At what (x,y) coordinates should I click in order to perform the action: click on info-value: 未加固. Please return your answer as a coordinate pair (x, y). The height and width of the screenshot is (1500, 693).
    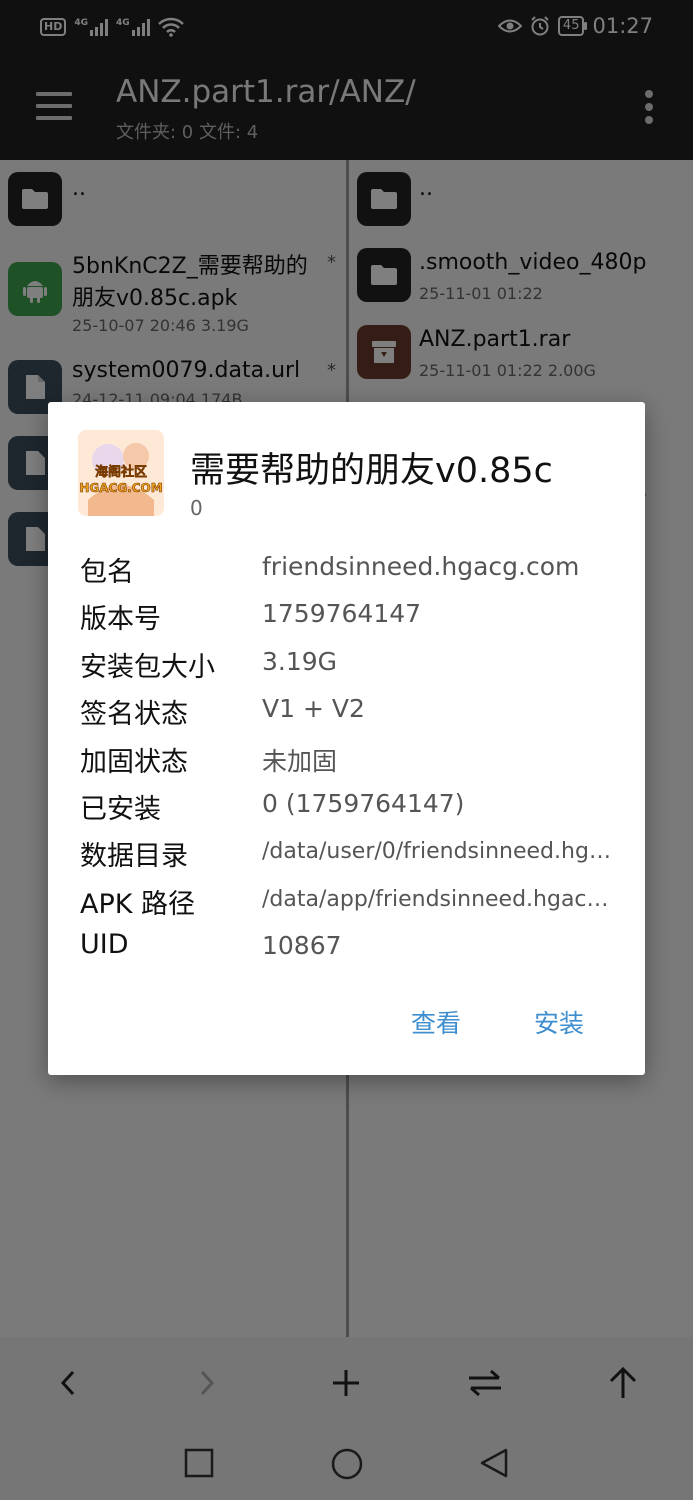
    Looking at the image, I should click on (300, 761).